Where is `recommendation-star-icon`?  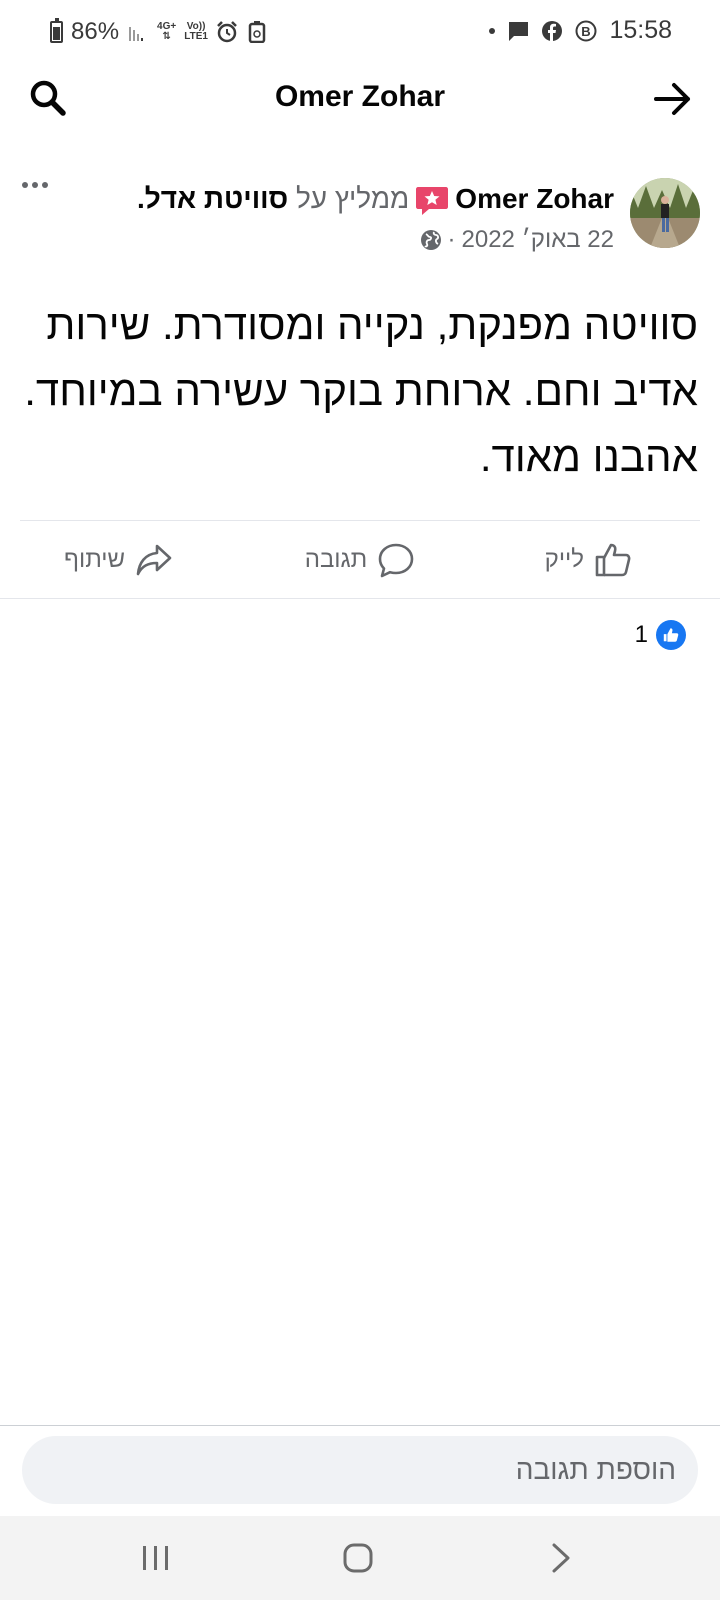
recommendation-star-icon is located at coordinates (432, 200).